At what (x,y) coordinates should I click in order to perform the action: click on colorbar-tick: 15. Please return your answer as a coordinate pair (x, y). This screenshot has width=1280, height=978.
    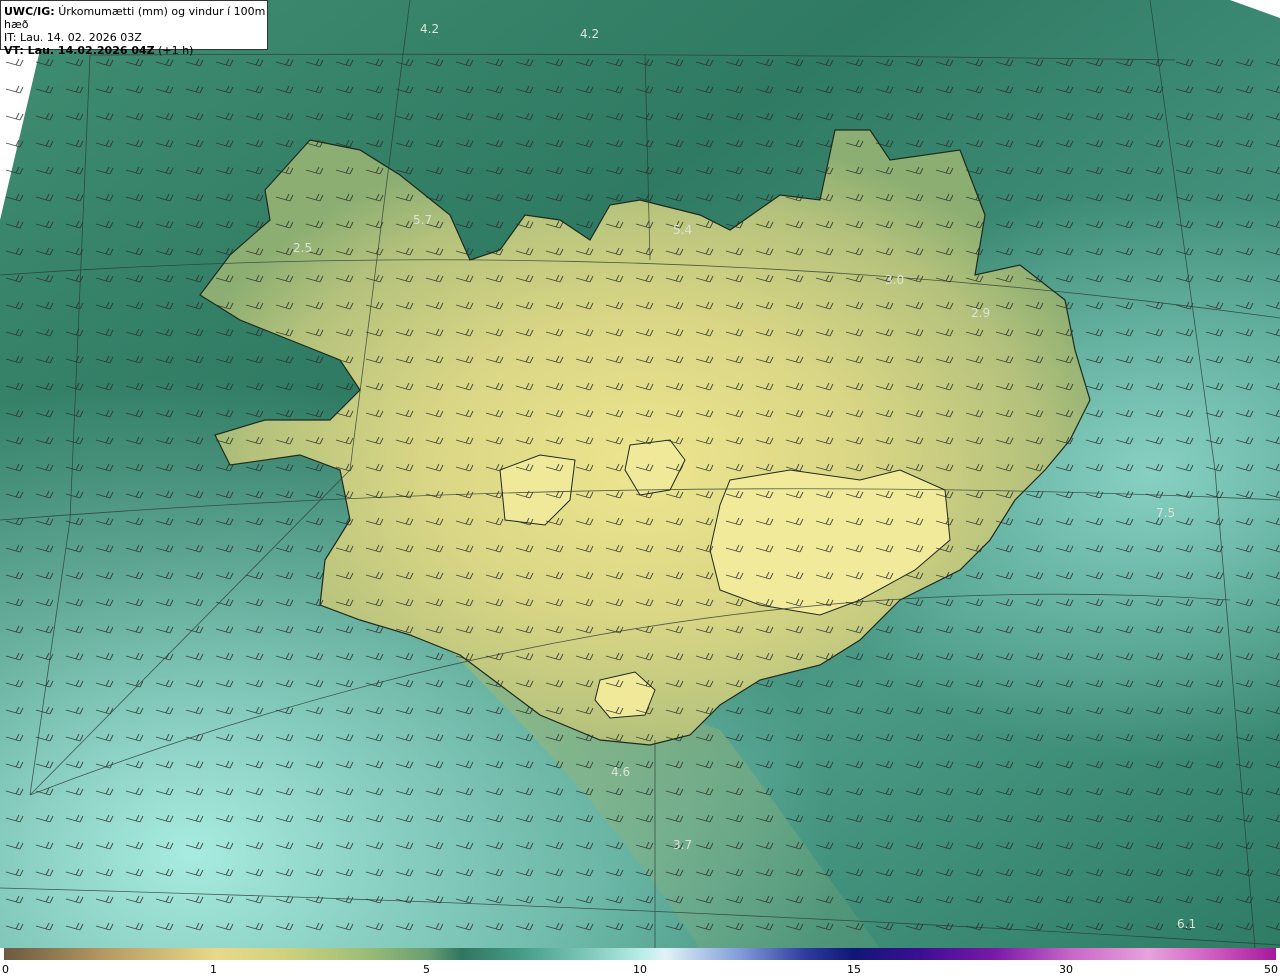
    Looking at the image, I should click on (854, 969).